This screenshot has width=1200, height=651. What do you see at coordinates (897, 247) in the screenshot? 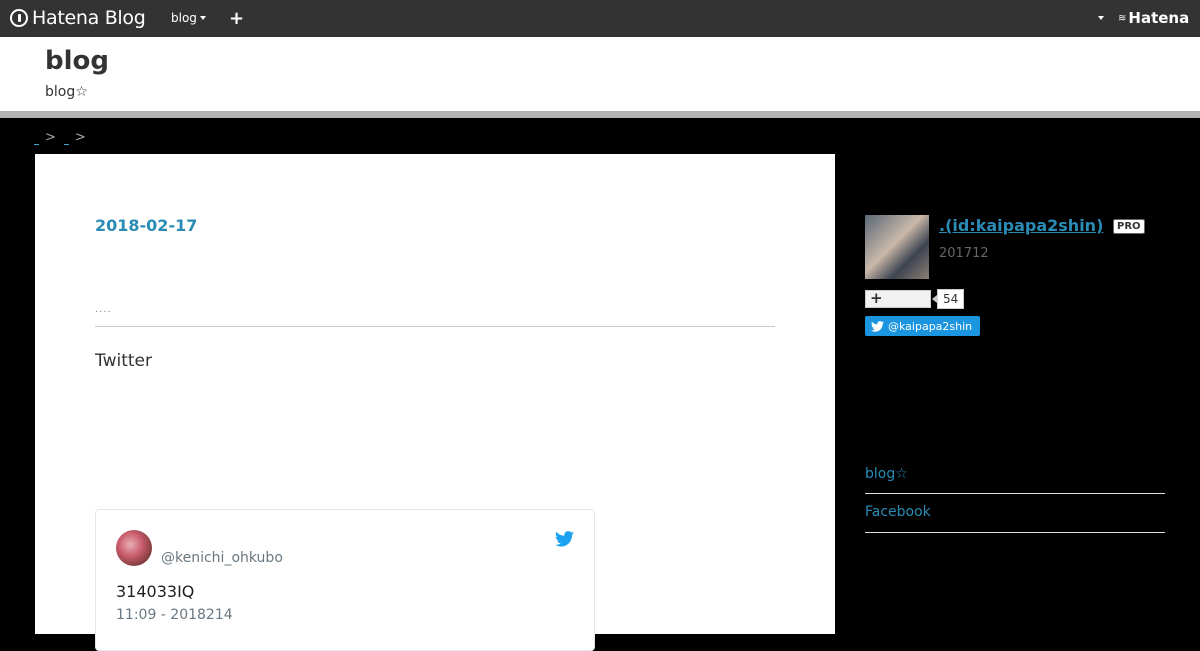
I see `profile-avatar` at bounding box center [897, 247].